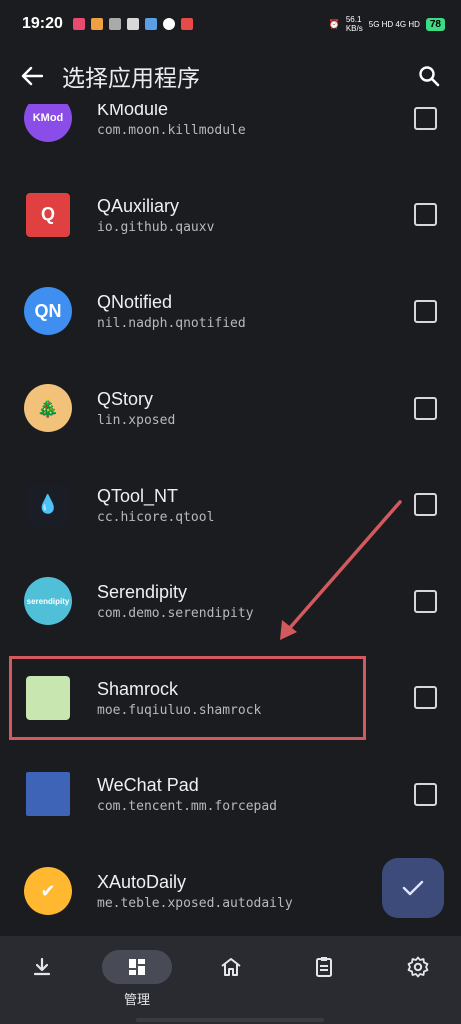 Image resolution: width=461 pixels, height=1024 pixels. What do you see at coordinates (334, 23) in the screenshot?
I see `alarm-icon: ⏰` at bounding box center [334, 23].